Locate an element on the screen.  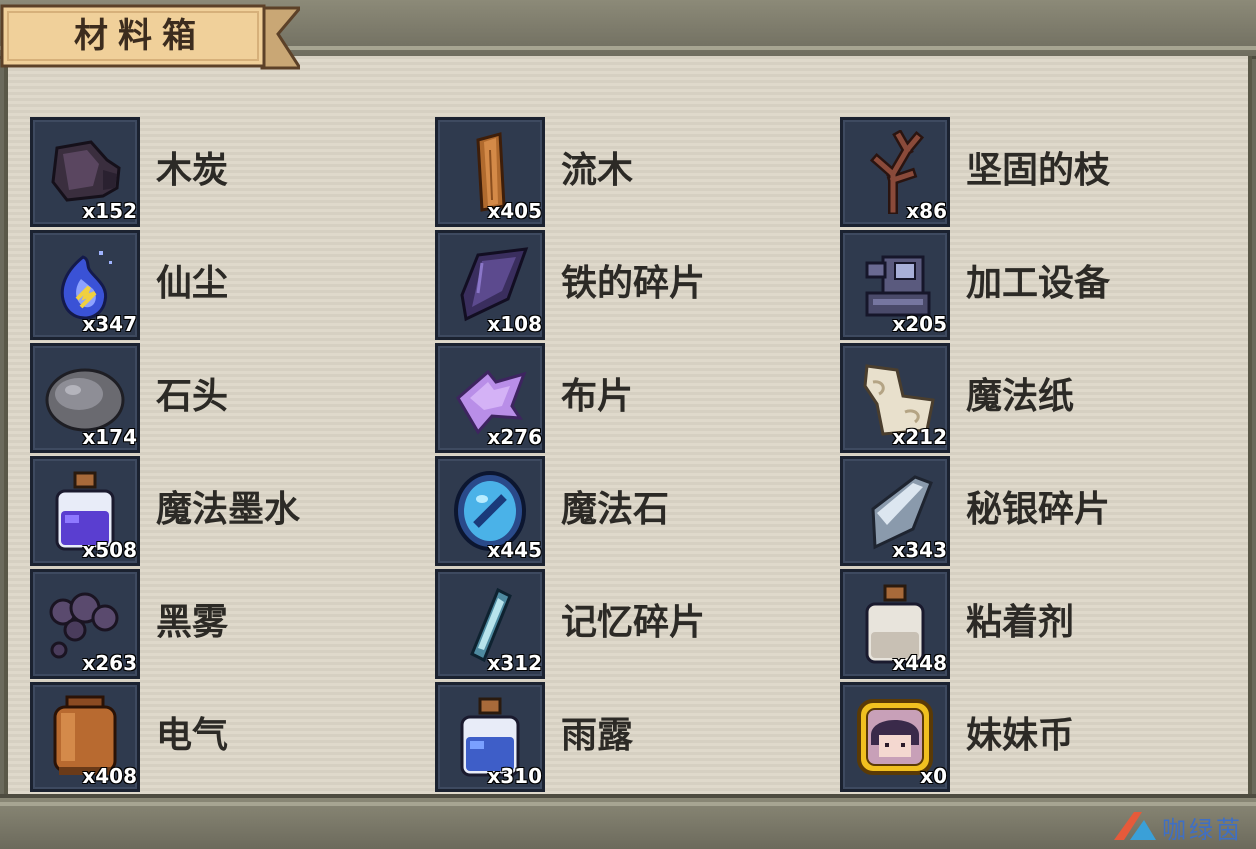
watermark-logo-icon is located at coordinates (1135, 826).